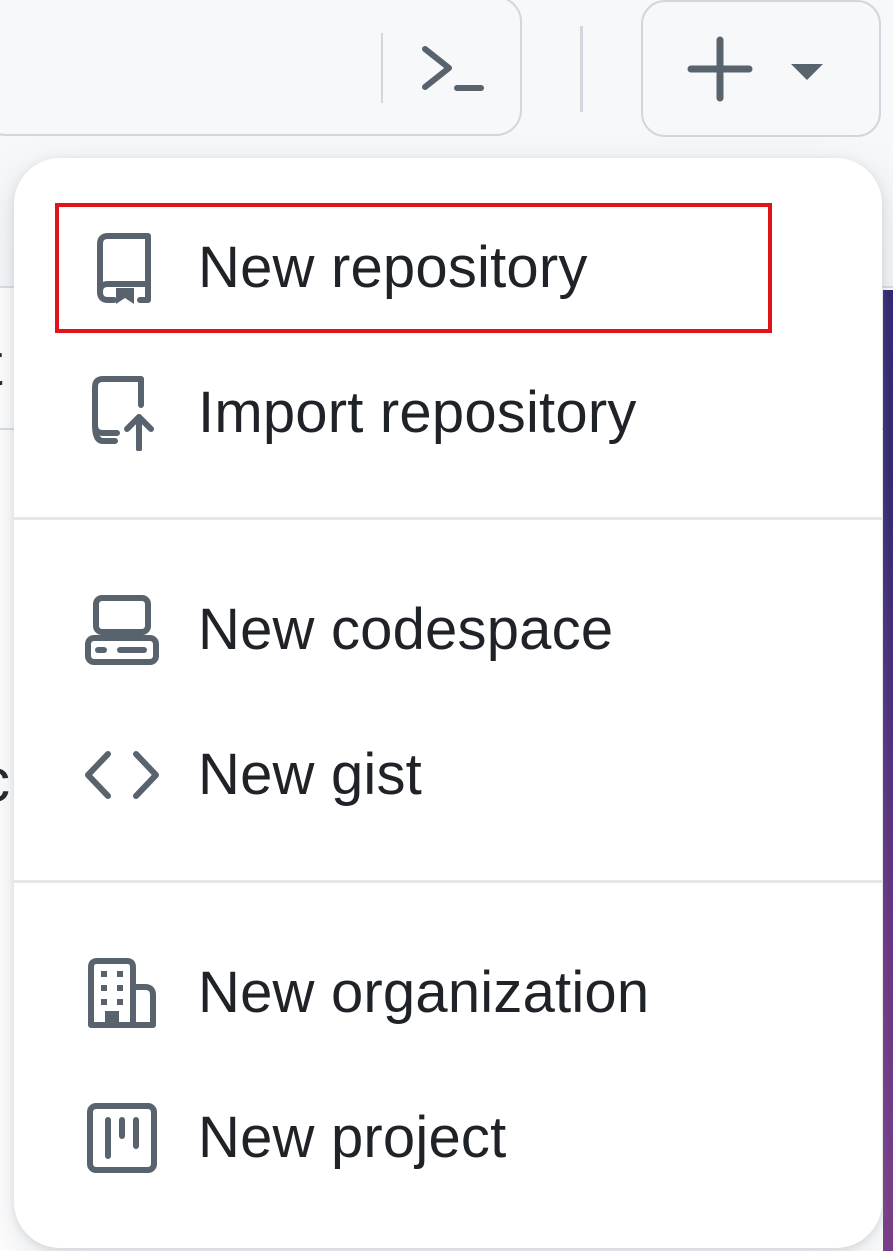 The image size is (893, 1251). What do you see at coordinates (720, 69) in the screenshot?
I see `plus-icon` at bounding box center [720, 69].